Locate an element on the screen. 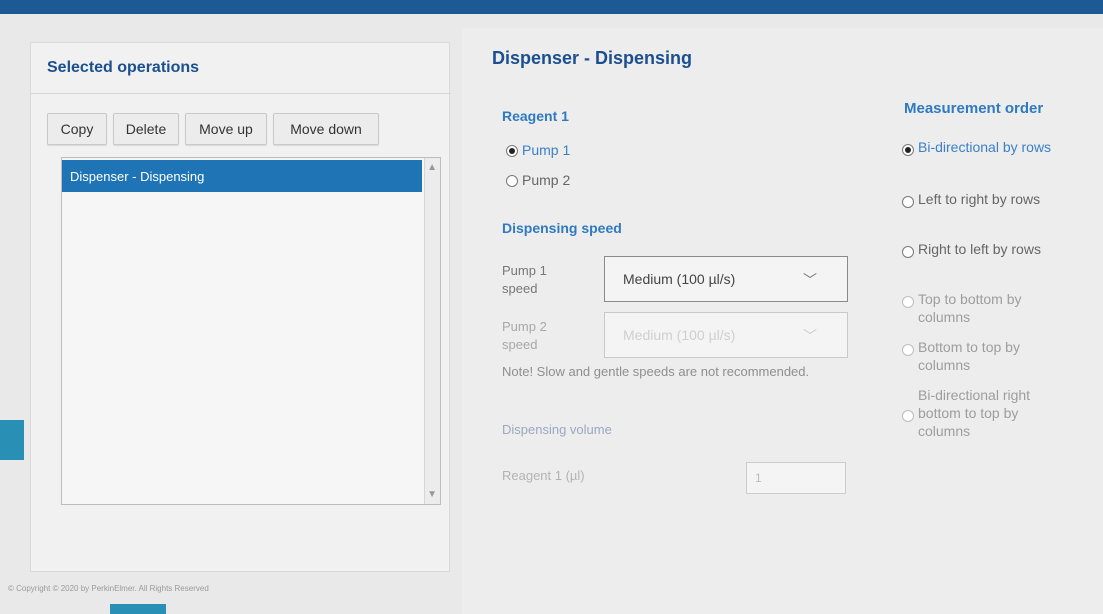 The height and width of the screenshot is (614, 1103). order-option-left-to-right: Left to right by rows is located at coordinates (977, 199).